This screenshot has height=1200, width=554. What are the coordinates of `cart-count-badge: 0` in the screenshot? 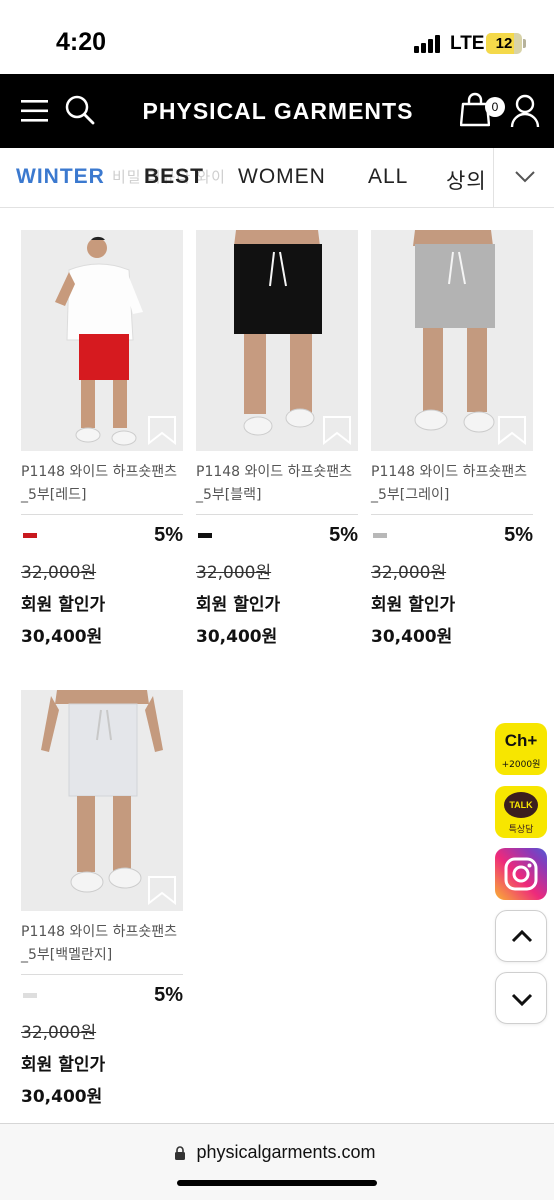 It's located at (495, 107).